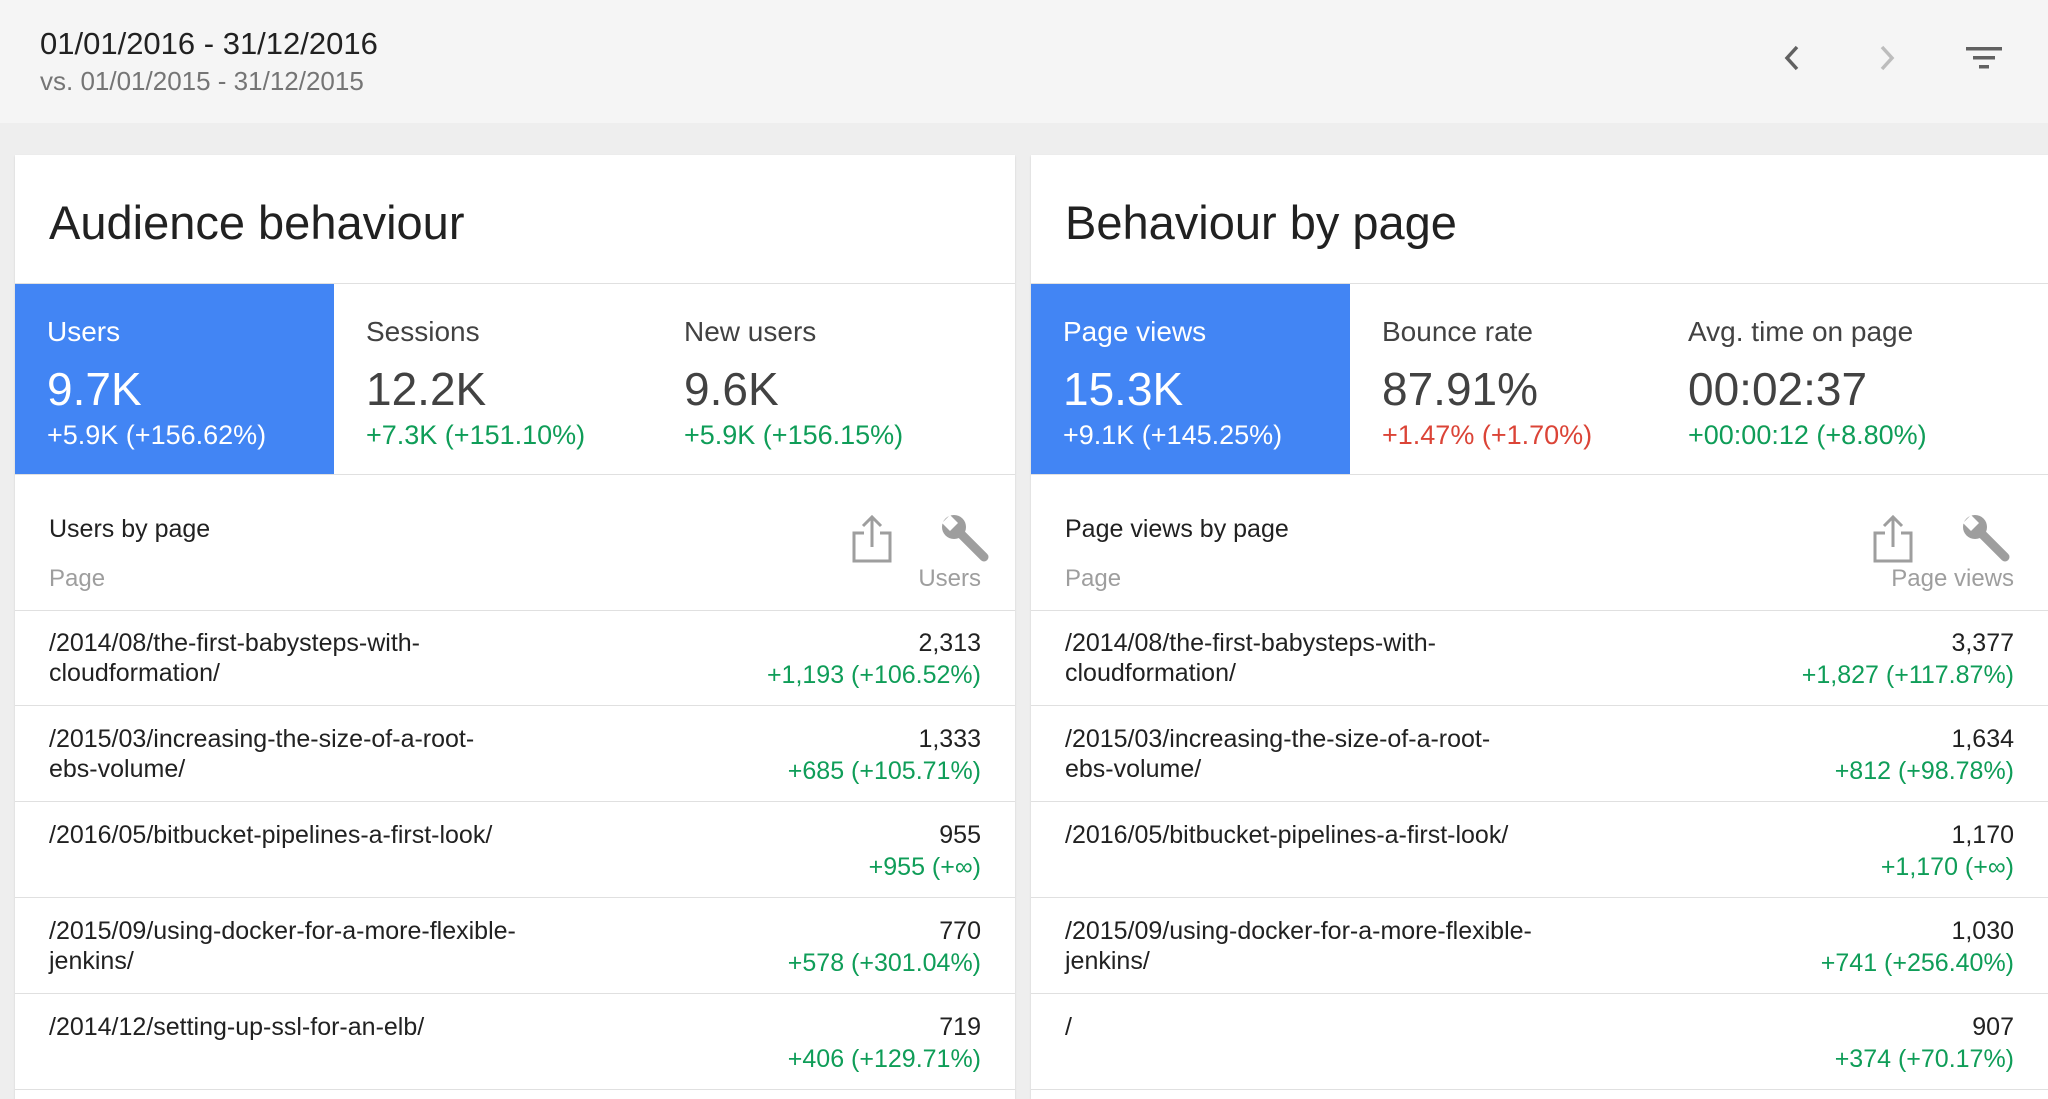 This screenshot has width=2048, height=1099. I want to click on date-range: 01/01/2016 - 31/12/2016, so click(209, 44).